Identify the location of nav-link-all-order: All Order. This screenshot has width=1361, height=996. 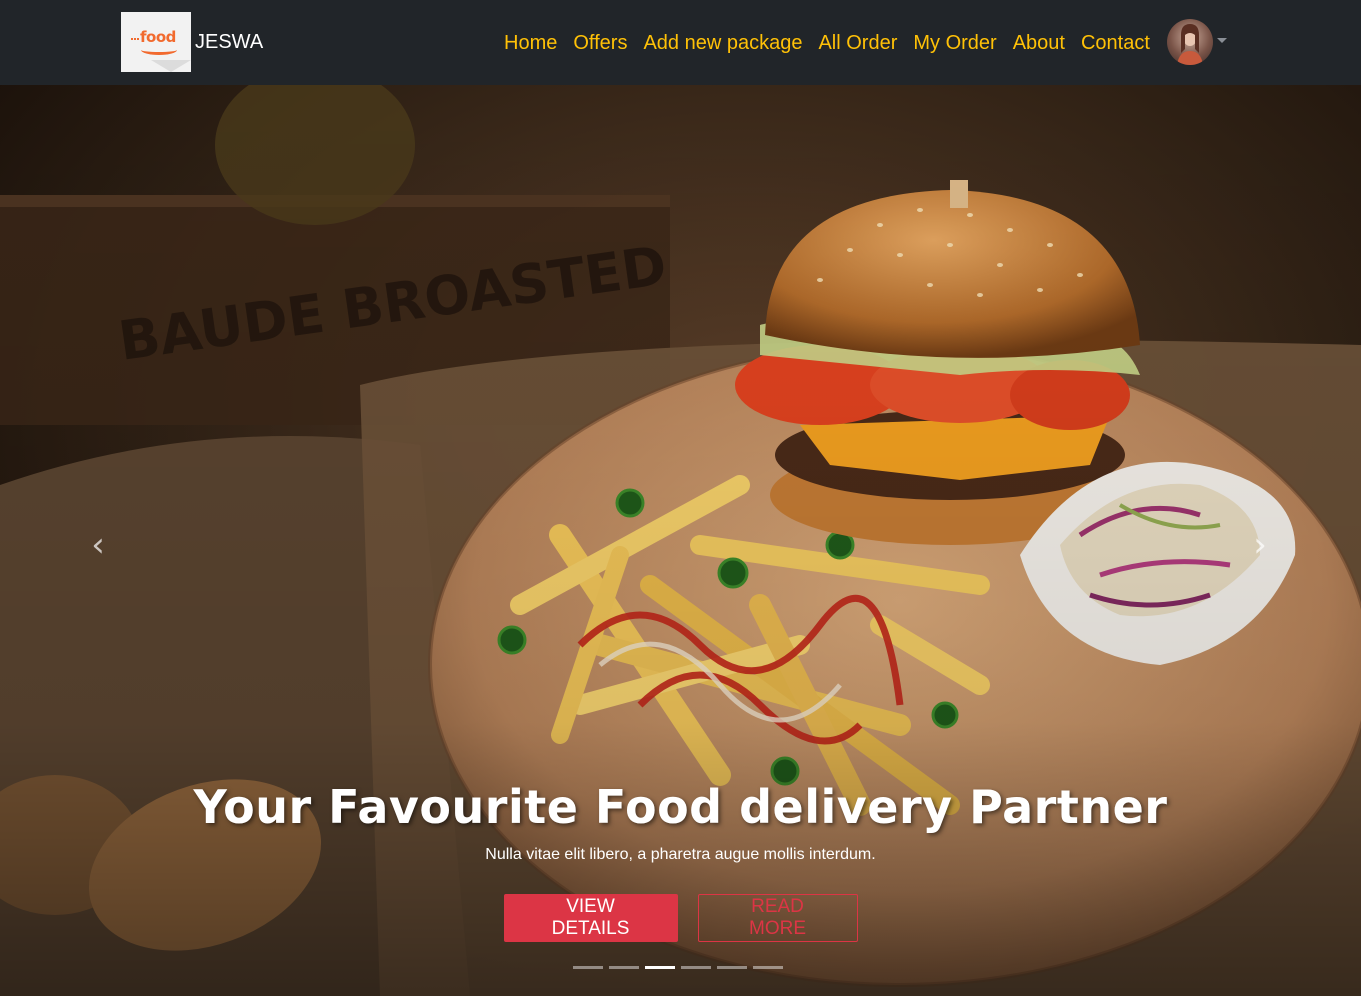
(857, 43).